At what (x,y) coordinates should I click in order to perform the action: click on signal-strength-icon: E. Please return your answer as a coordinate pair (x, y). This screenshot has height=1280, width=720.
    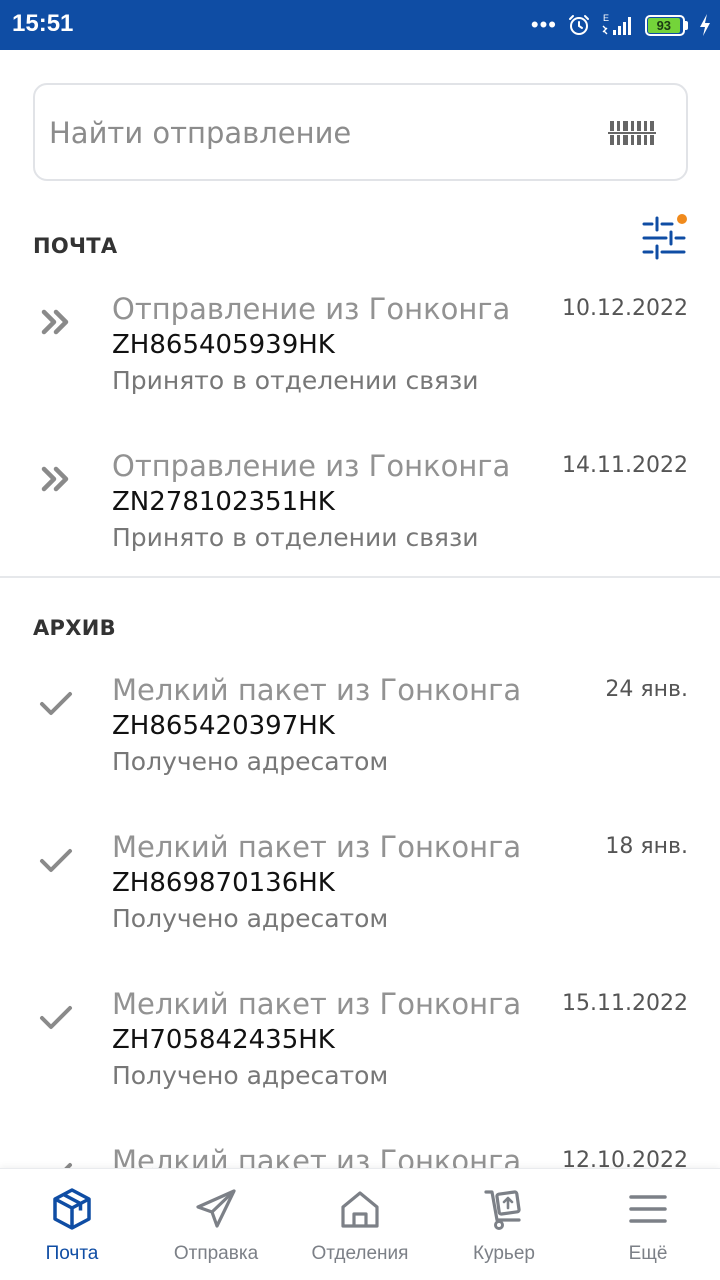
    Looking at the image, I should click on (616, 24).